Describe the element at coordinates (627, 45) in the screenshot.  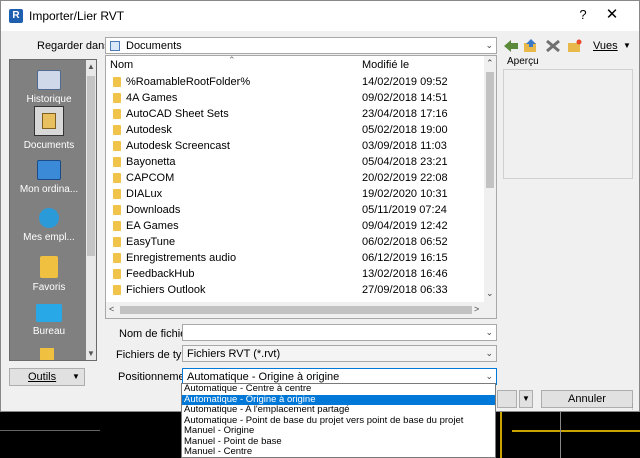
I see `views-dropdown-icon: ▼` at that location.